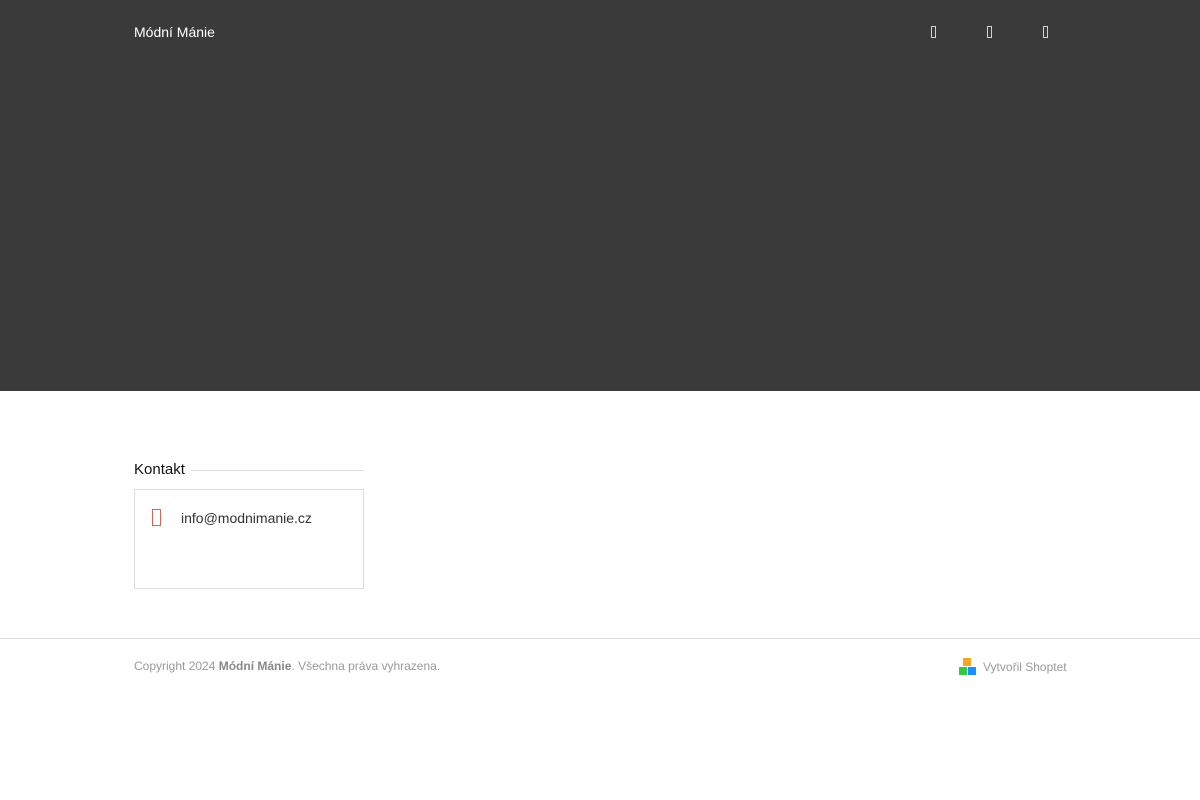 This screenshot has width=1200, height=800. Describe the element at coordinates (174, 32) in the screenshot. I see `brand-logo: Módní Mánie` at that location.